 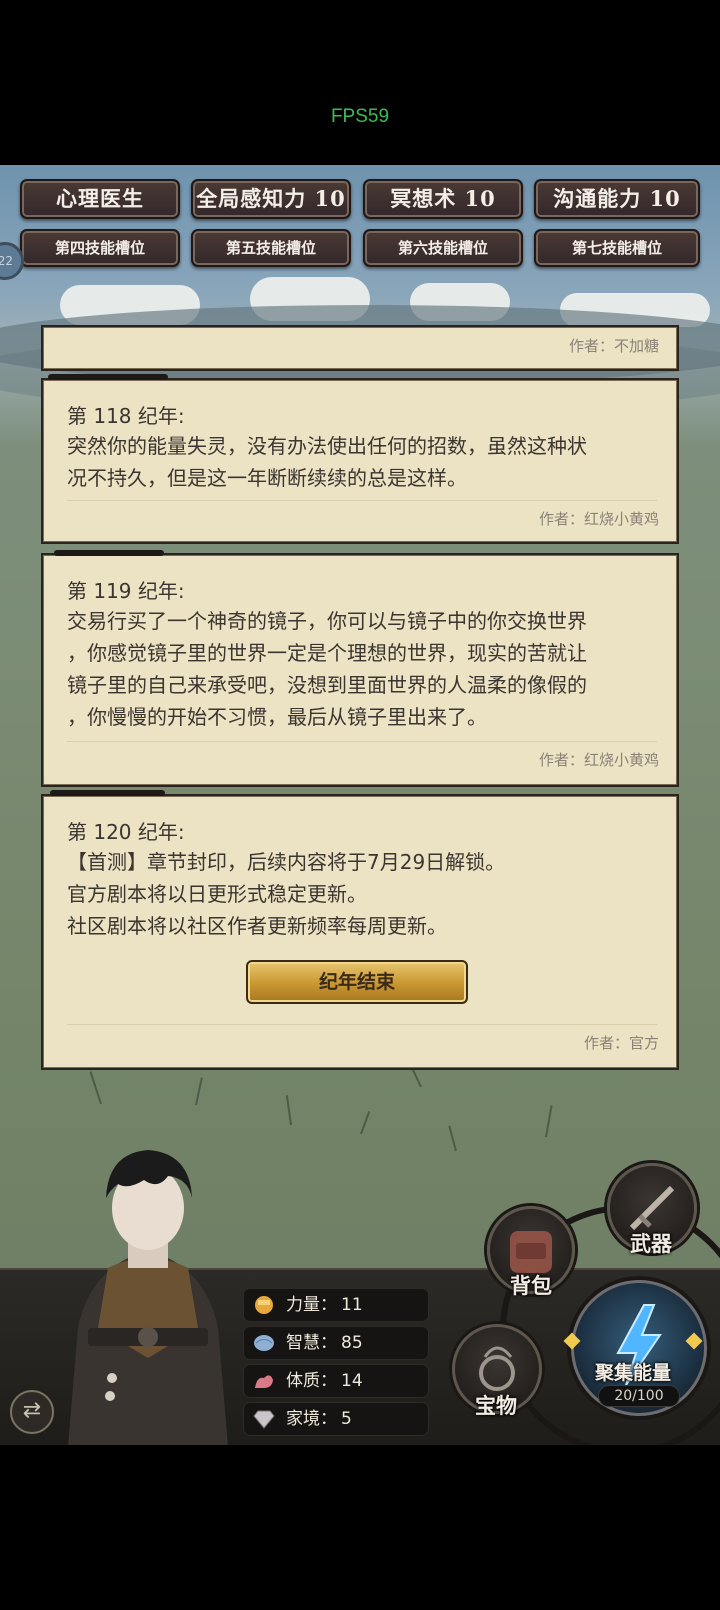 I want to click on skill-slot-6: 第六技能槽位, so click(x=443, y=248).